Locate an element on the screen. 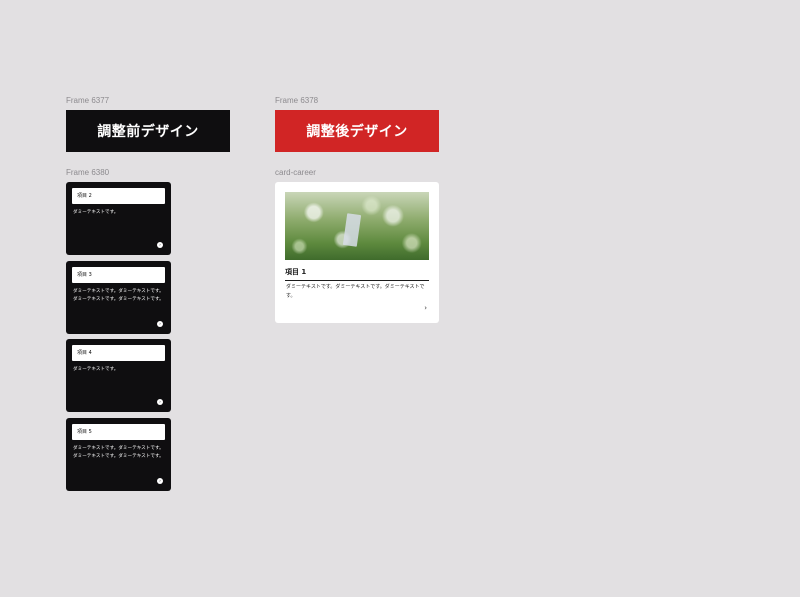  after-design-banner: 調整後デザイン is located at coordinates (357, 131).